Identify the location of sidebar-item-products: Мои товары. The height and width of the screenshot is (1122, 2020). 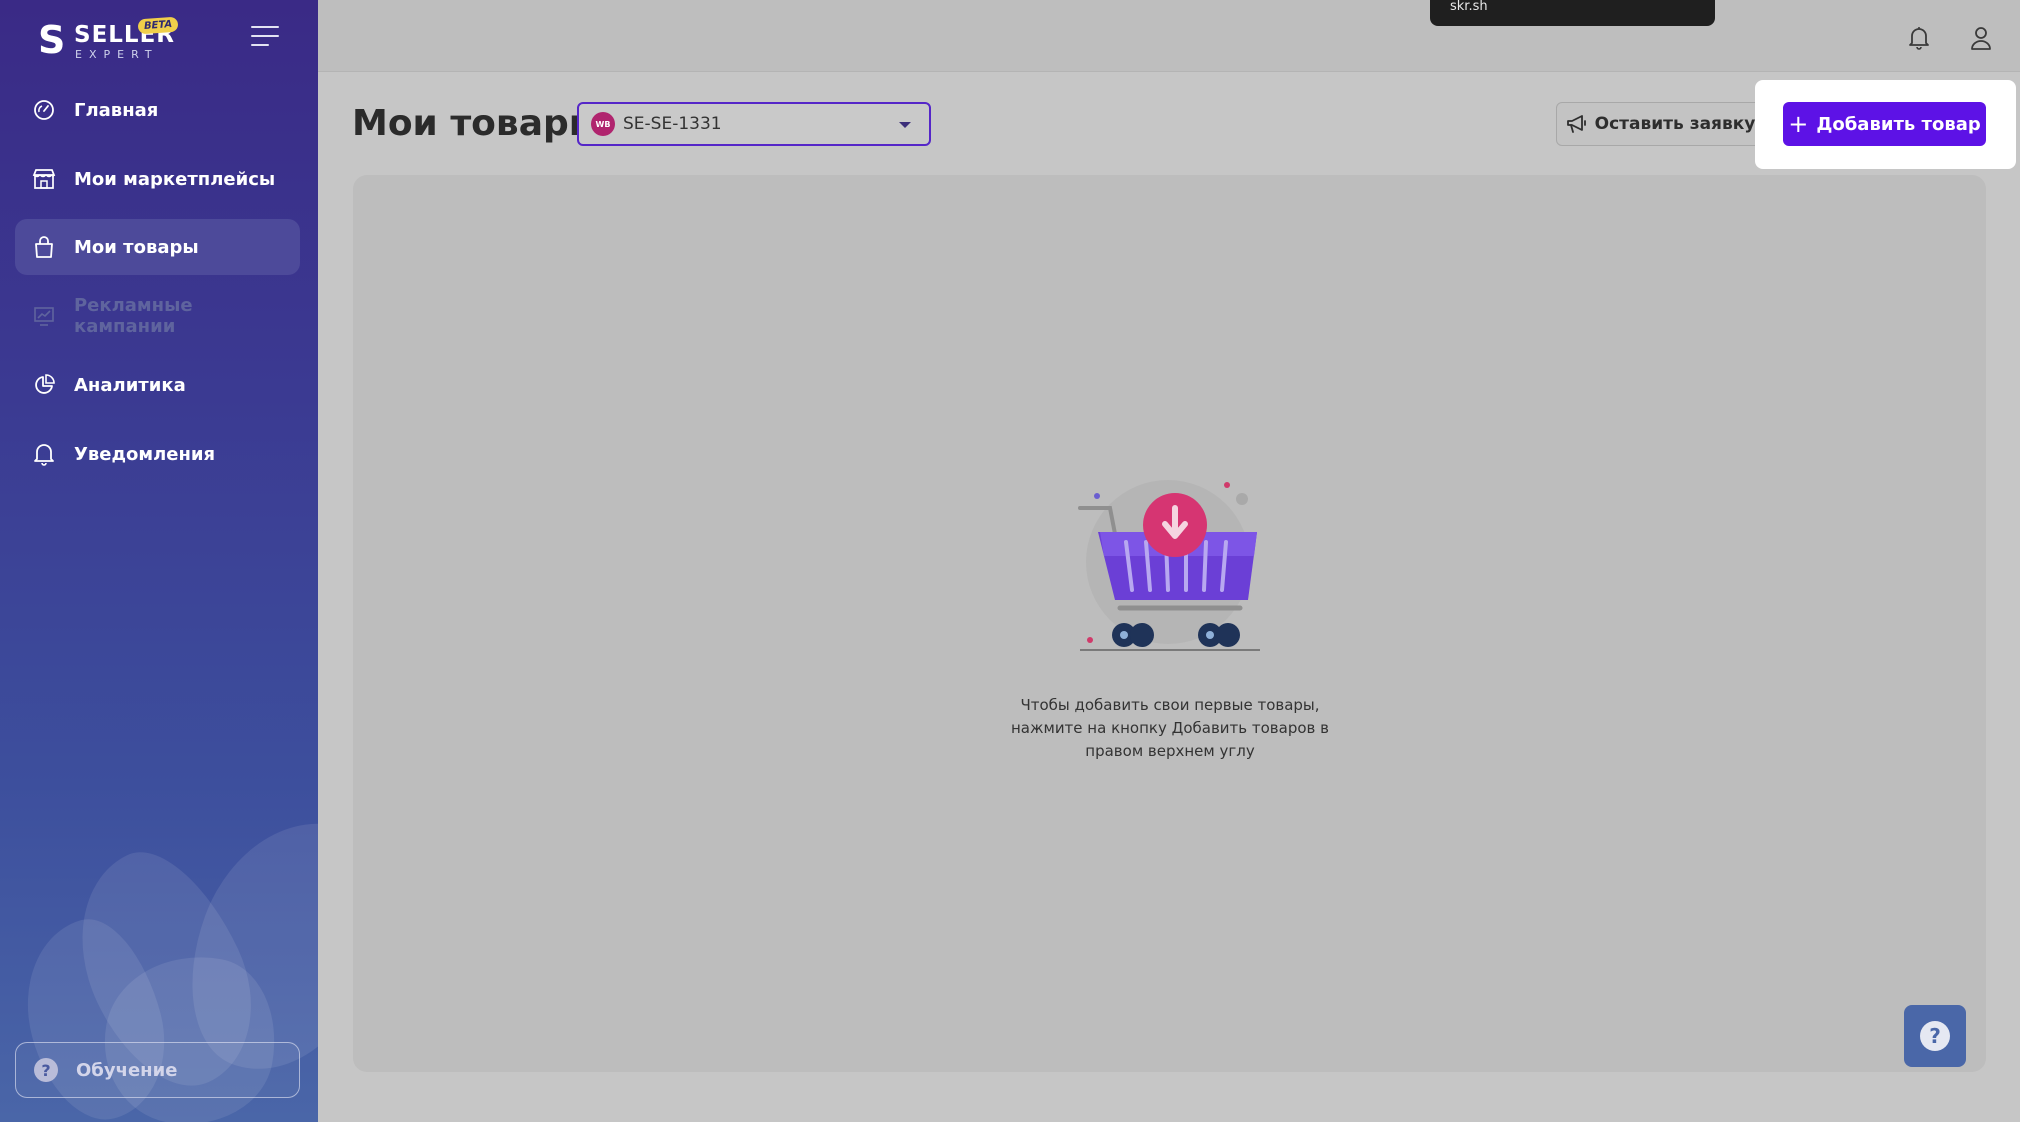
(157, 247).